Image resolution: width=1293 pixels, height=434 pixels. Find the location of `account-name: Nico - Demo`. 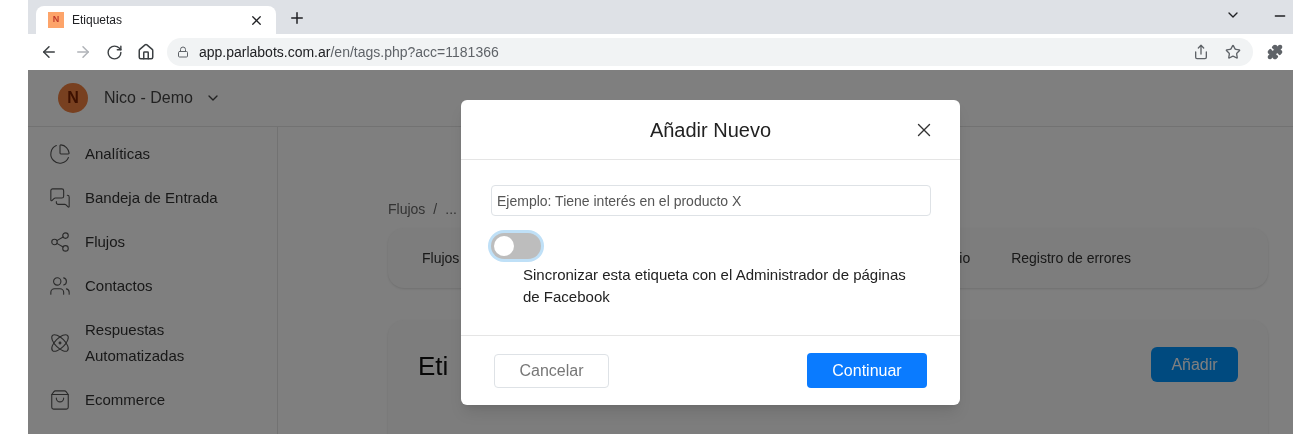

account-name: Nico - Demo is located at coordinates (148, 98).